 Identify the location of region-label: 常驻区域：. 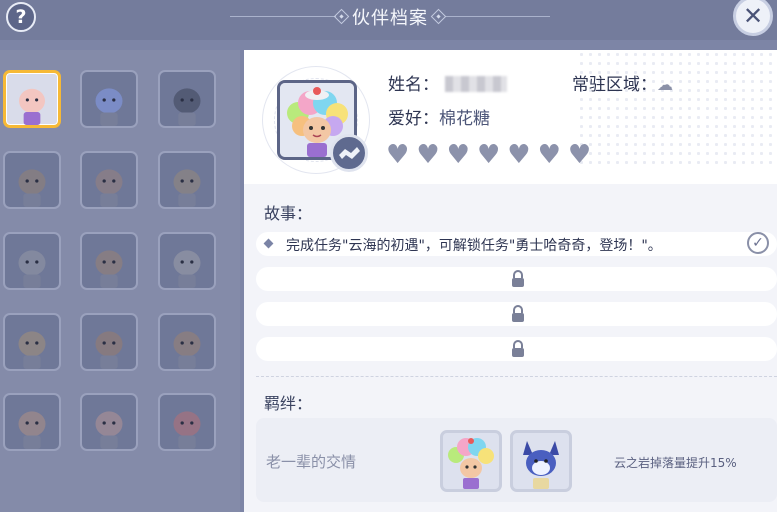
(614, 85).